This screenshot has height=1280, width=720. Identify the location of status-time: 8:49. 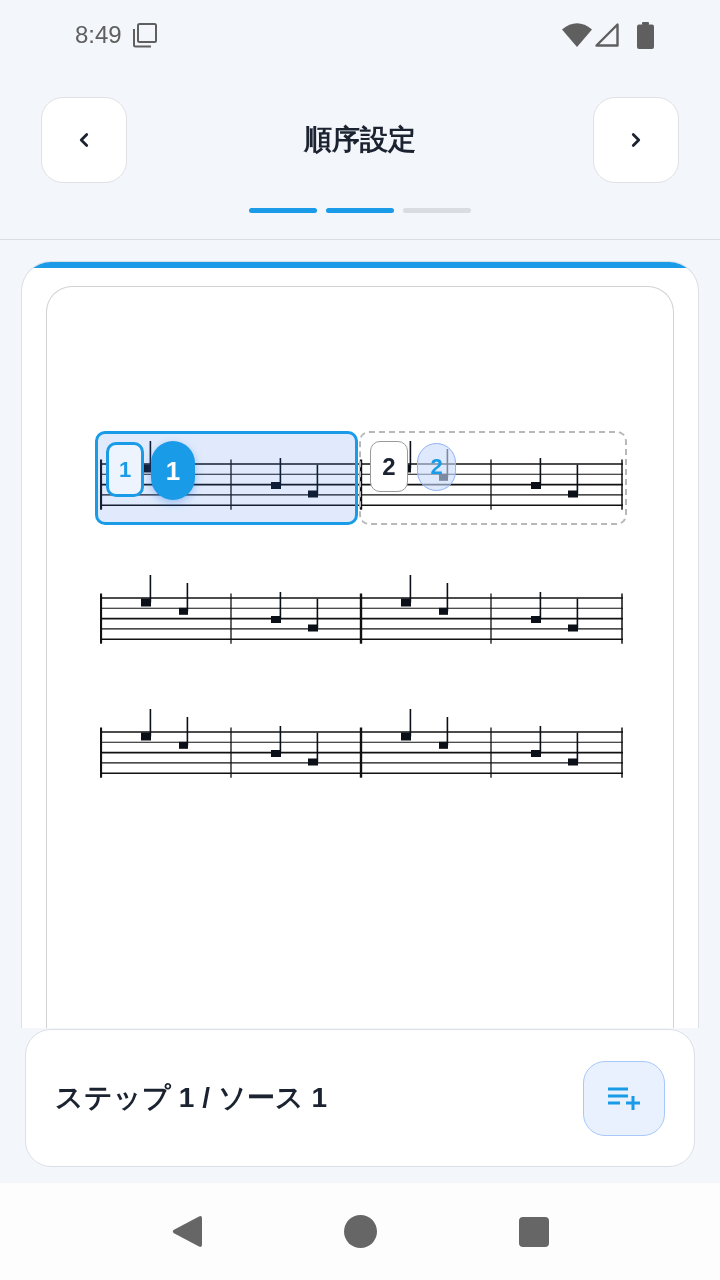
(98, 35).